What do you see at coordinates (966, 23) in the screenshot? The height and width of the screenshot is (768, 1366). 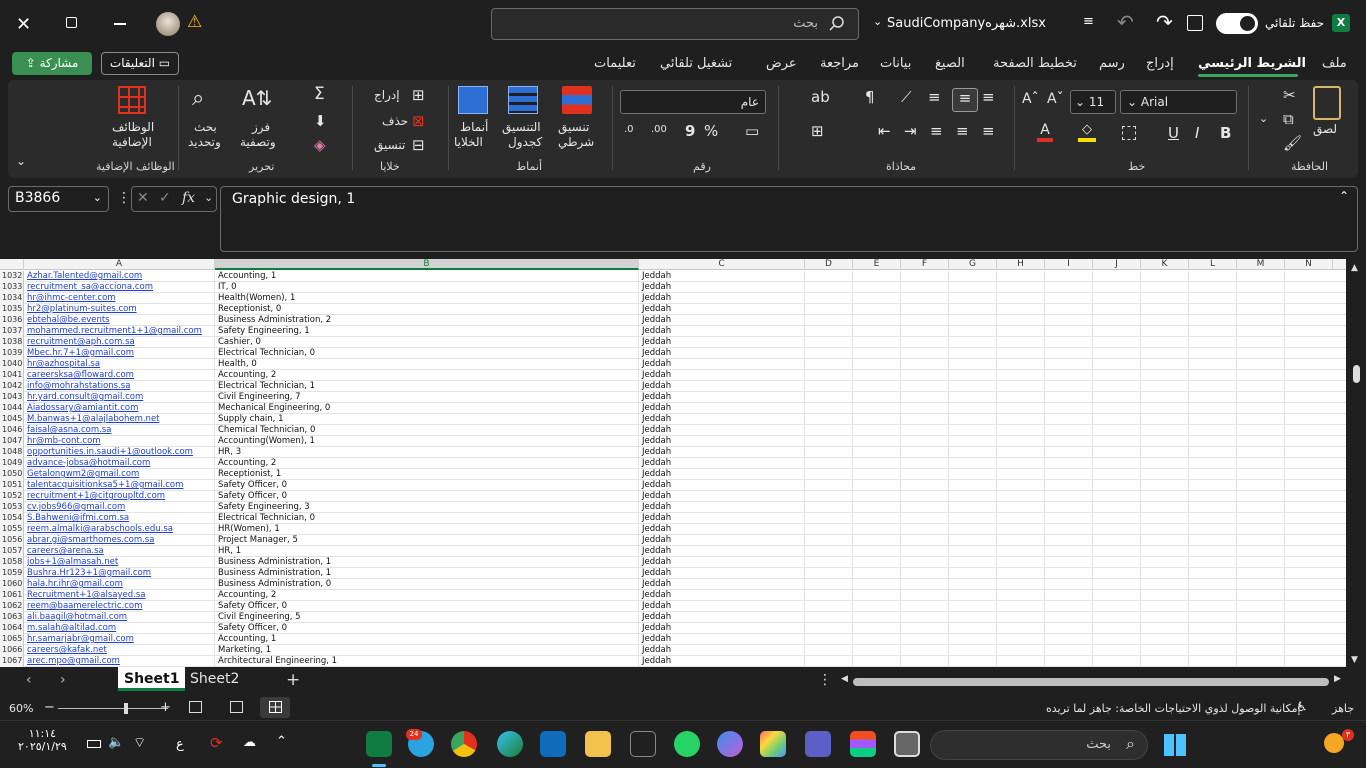 I see `file-name: SaudiCompanyشهره.xlsx` at bounding box center [966, 23].